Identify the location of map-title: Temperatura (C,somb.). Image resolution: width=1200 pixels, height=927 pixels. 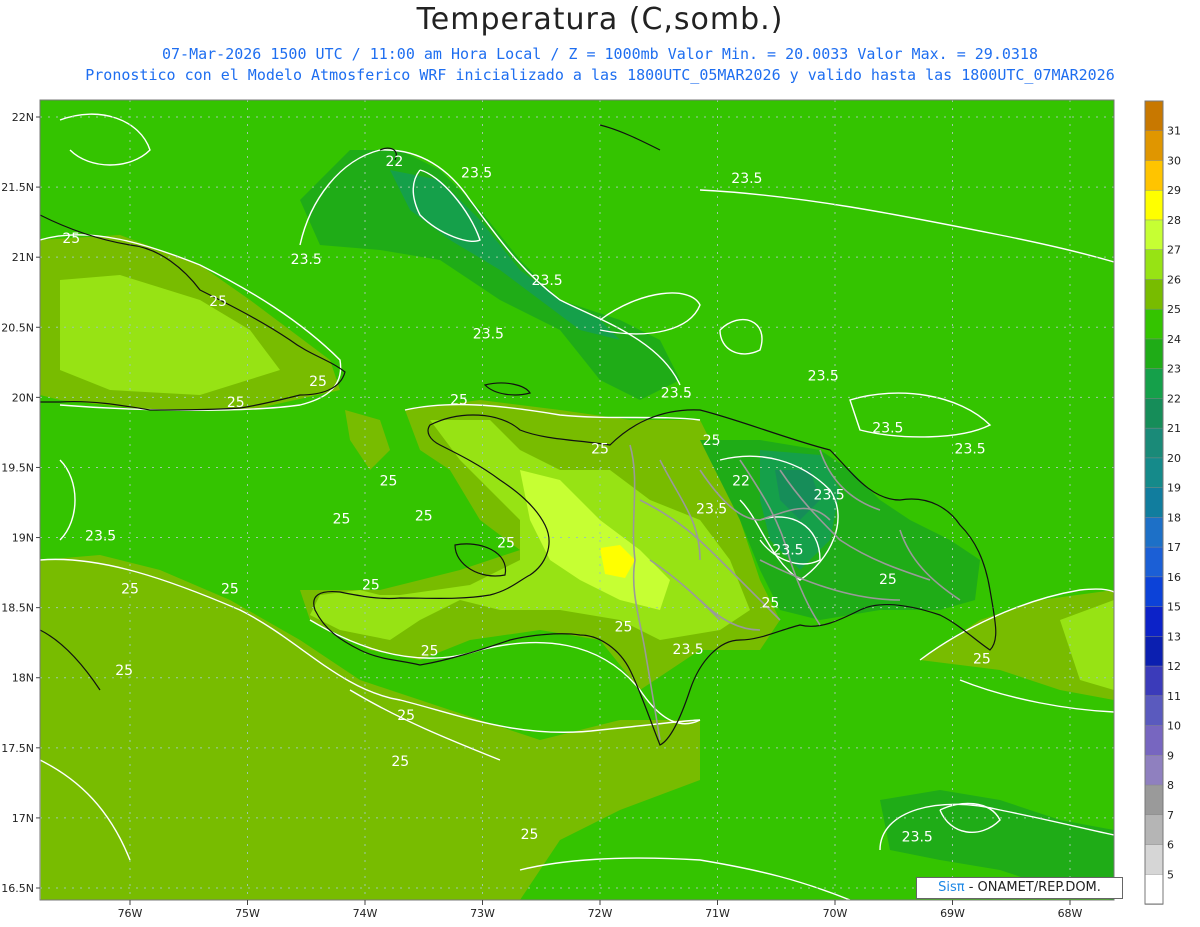
(600, 19).